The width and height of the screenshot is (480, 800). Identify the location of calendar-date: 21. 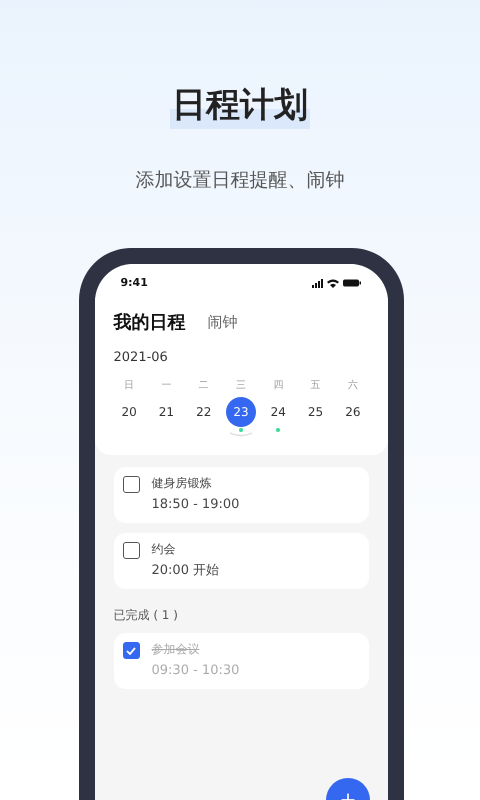
(166, 412).